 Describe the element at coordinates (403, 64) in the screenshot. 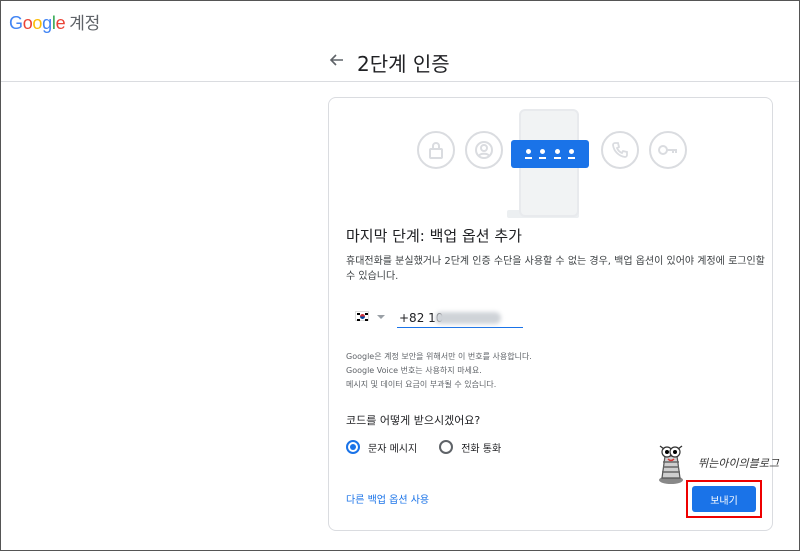

I see `page-title: 2단계 인증` at that location.